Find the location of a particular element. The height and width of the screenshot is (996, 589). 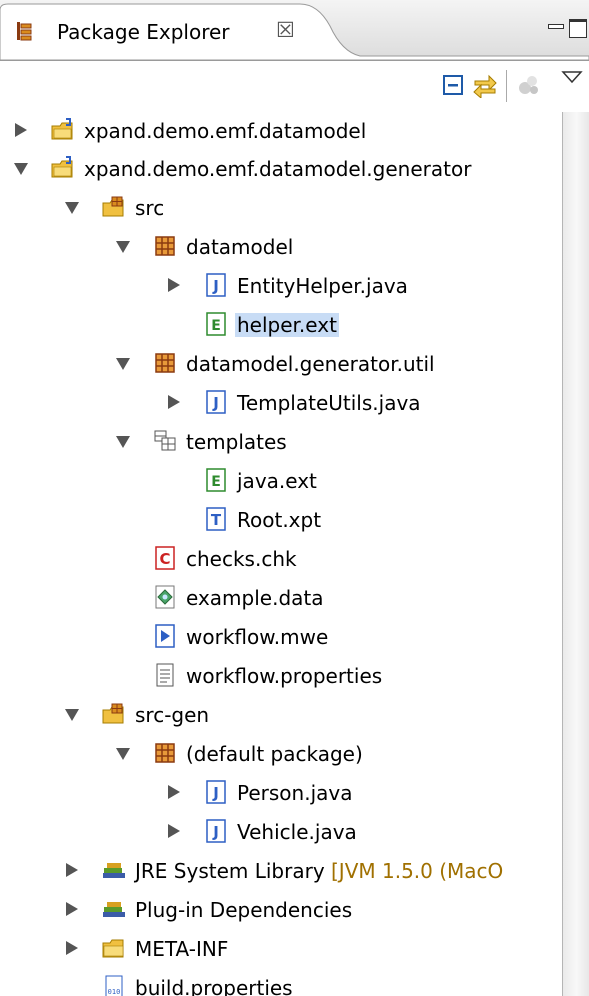

tree-item: workflow.mwe is located at coordinates (280, 637).